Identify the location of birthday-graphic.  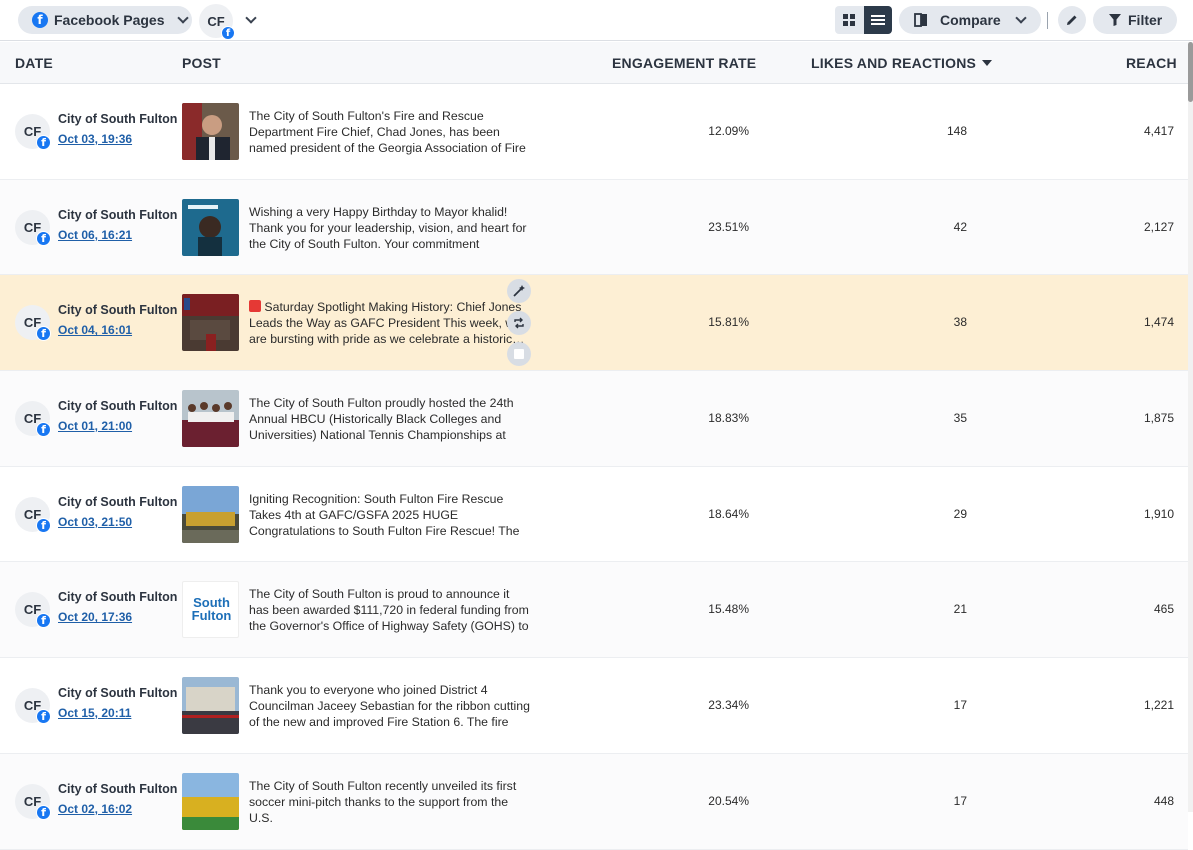
(210, 227).